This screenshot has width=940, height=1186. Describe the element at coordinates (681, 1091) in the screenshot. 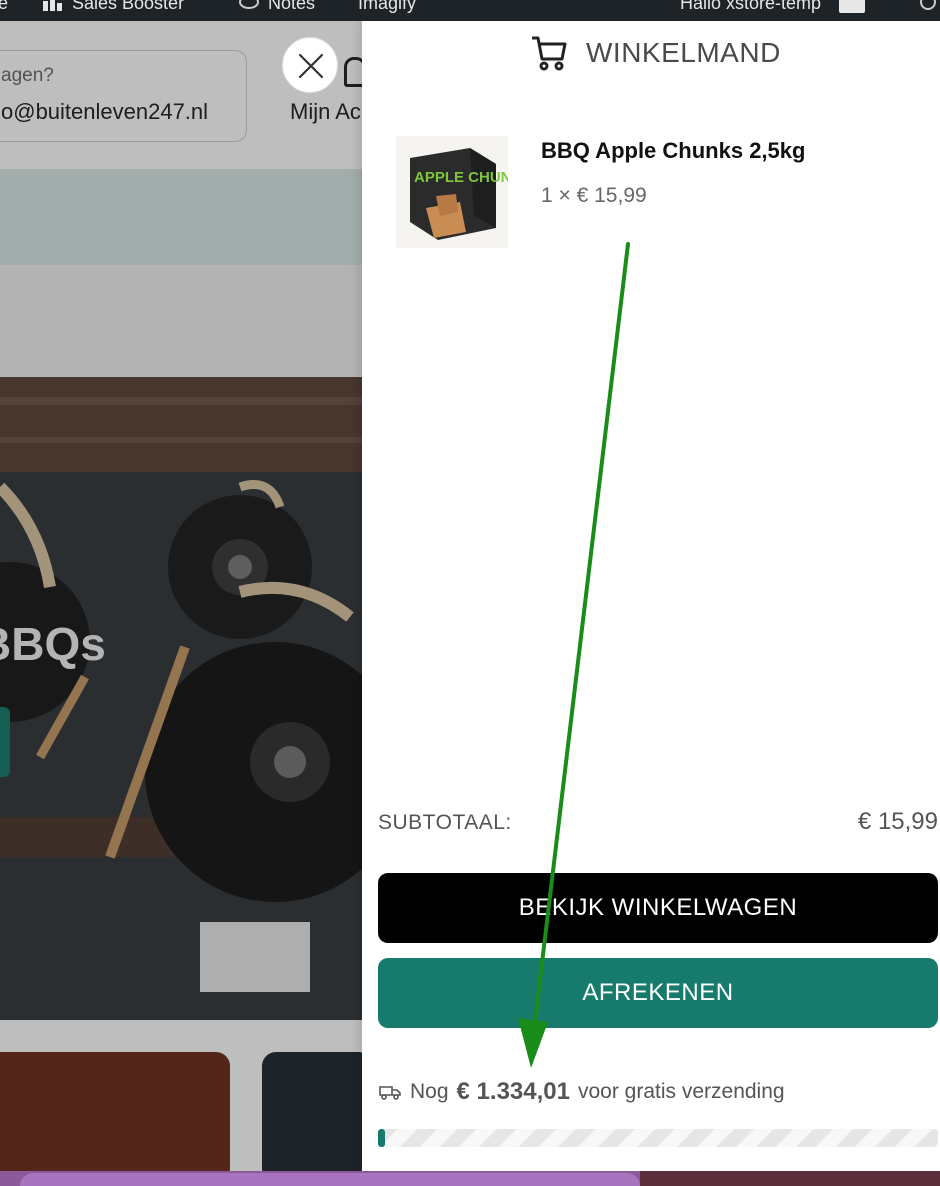

I see `shipping-suffix: voor gratis verzending` at that location.